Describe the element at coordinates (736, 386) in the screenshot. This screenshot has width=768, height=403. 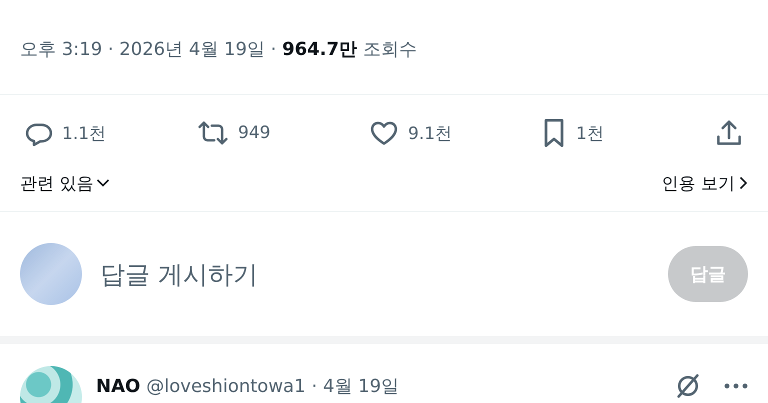
I see `more-icon` at that location.